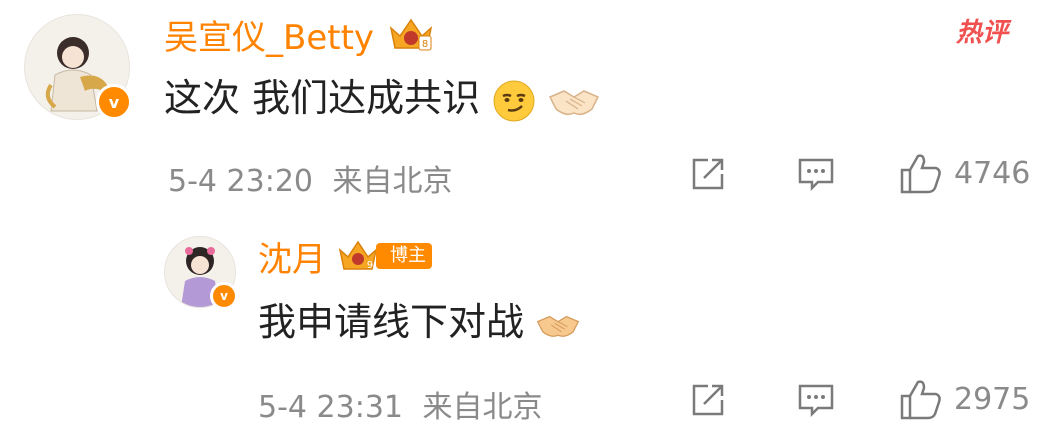  What do you see at coordinates (330, 407) in the screenshot?
I see `comment-date: 5-4 23:31` at bounding box center [330, 407].